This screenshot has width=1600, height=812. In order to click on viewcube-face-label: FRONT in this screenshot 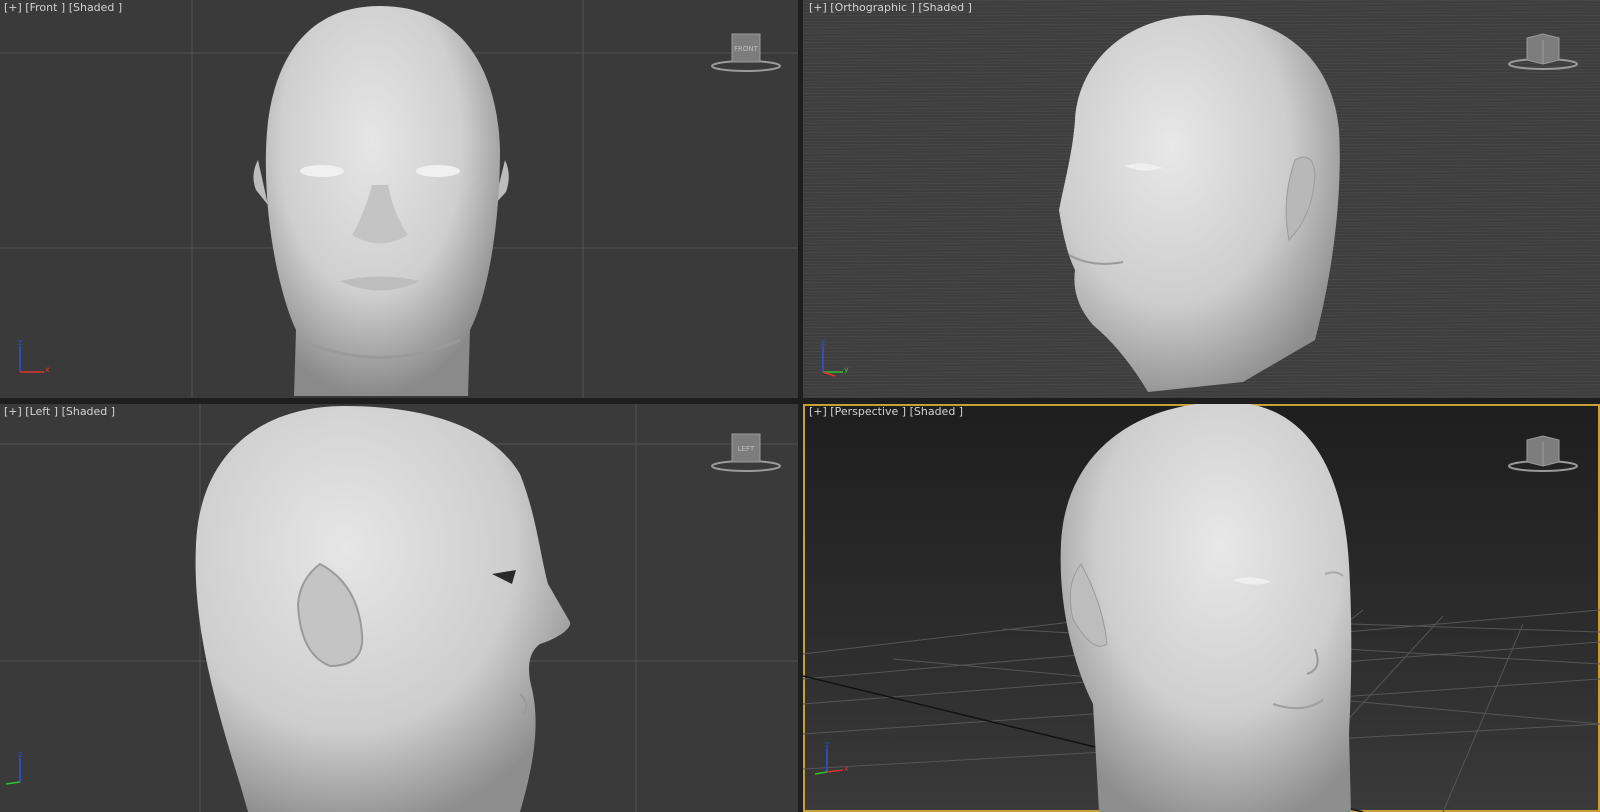, I will do `click(746, 49)`.